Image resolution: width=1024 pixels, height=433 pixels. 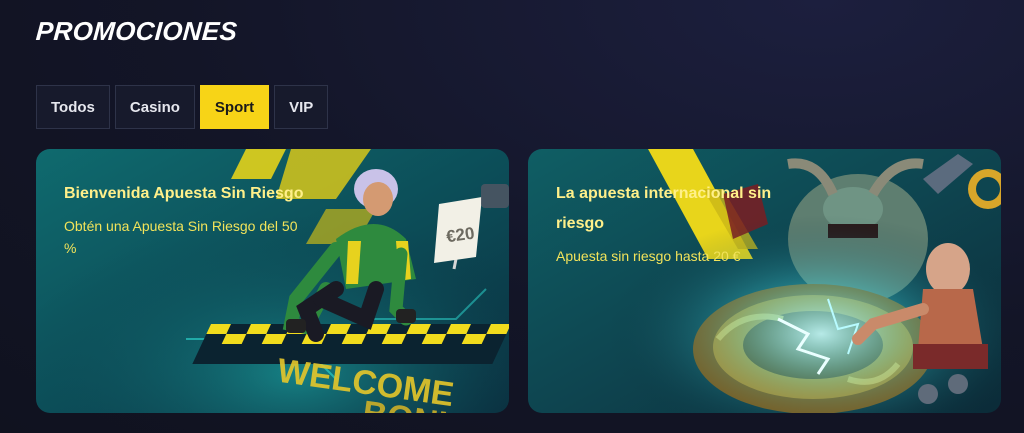 What do you see at coordinates (73, 107) in the screenshot?
I see `tab-todos: Todos` at bounding box center [73, 107].